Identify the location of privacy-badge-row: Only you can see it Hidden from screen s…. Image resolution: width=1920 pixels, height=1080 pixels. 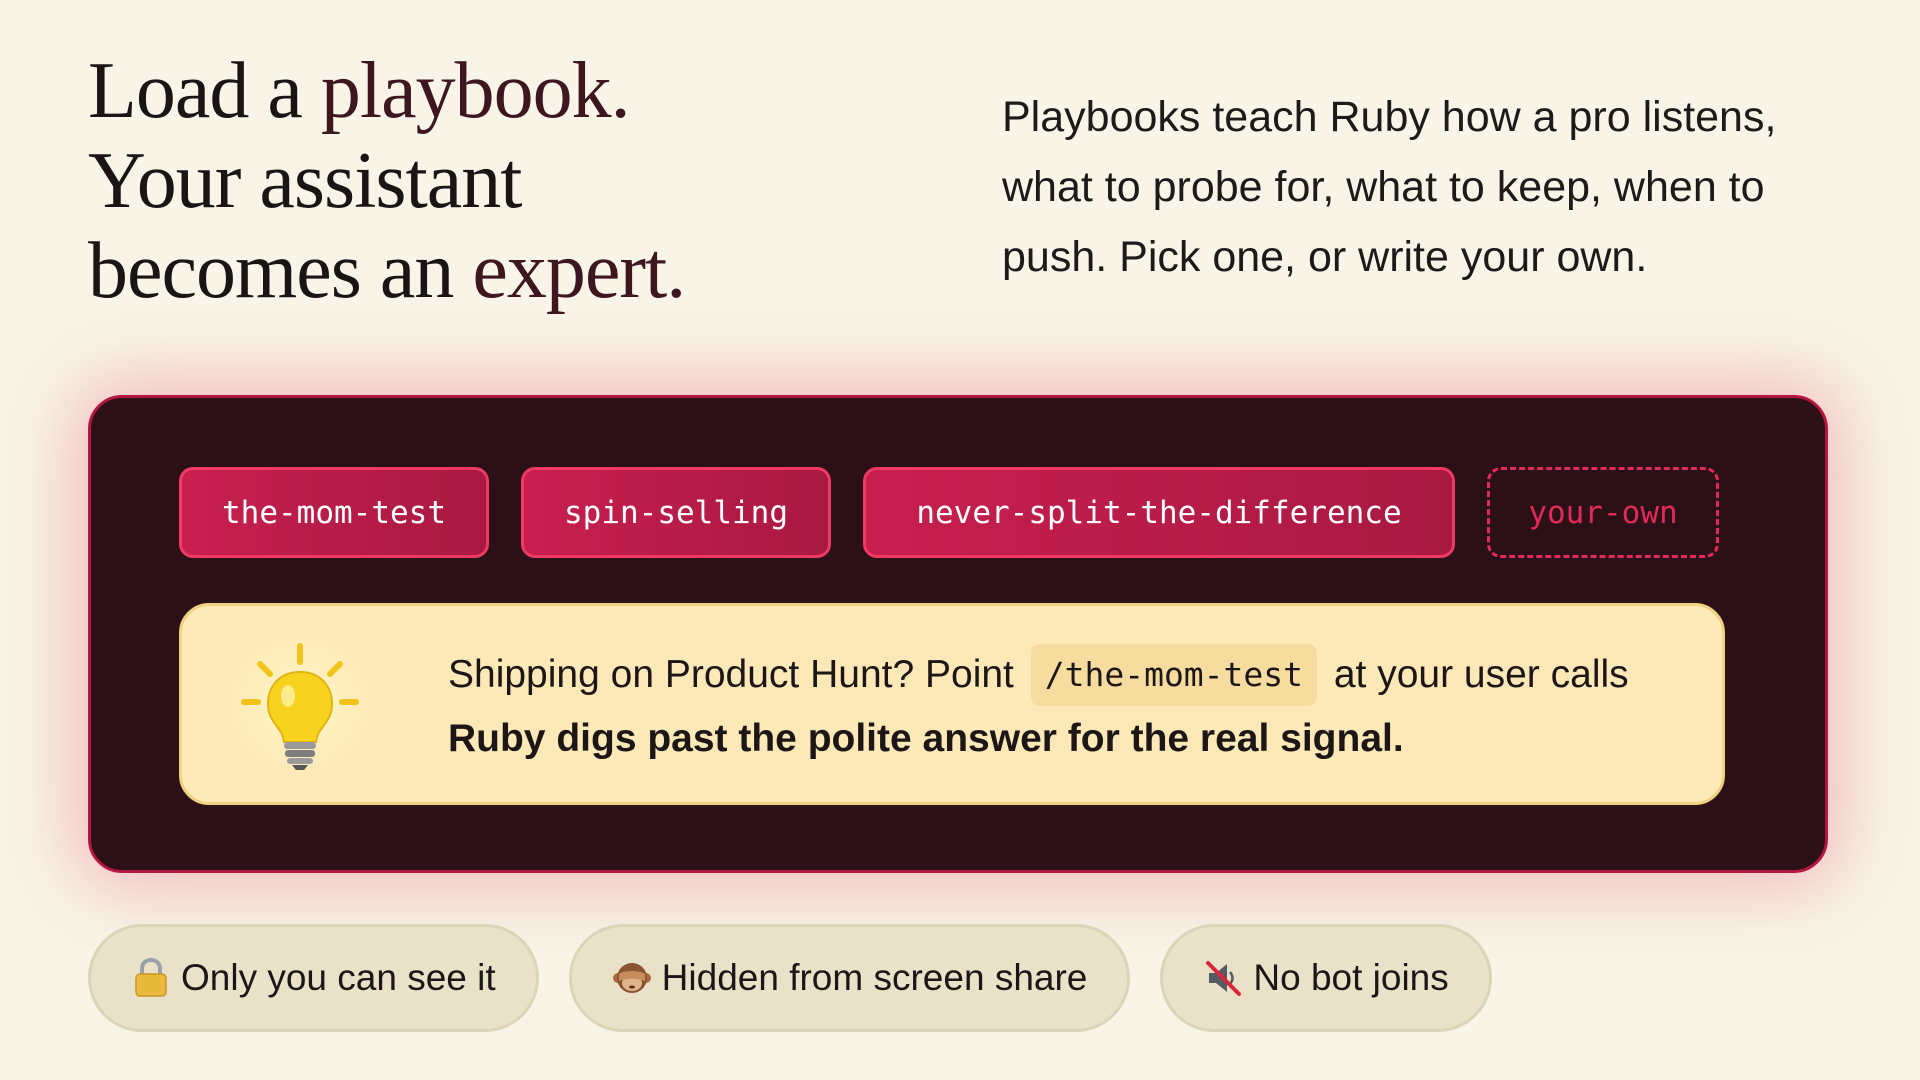
(790, 978).